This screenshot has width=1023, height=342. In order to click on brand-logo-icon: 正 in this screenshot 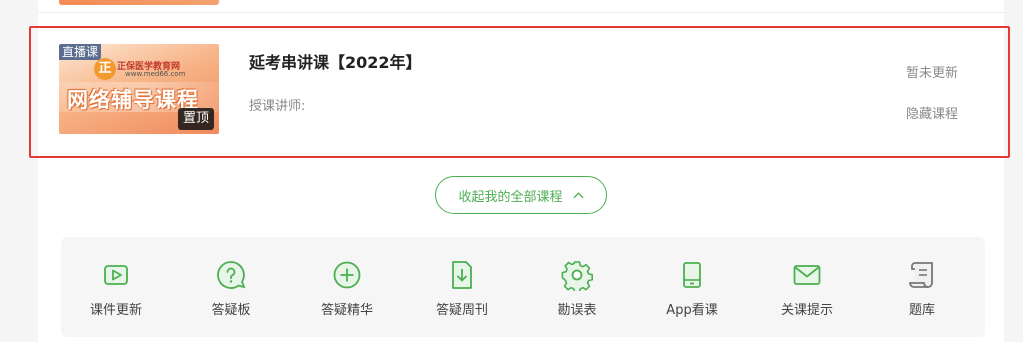, I will do `click(105, 69)`.